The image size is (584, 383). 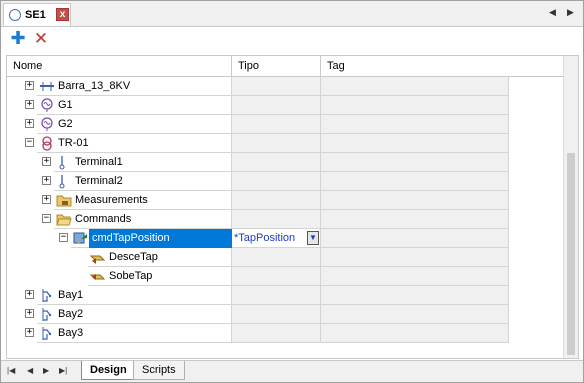 What do you see at coordinates (81, 238) in the screenshot?
I see `command-icon` at bounding box center [81, 238].